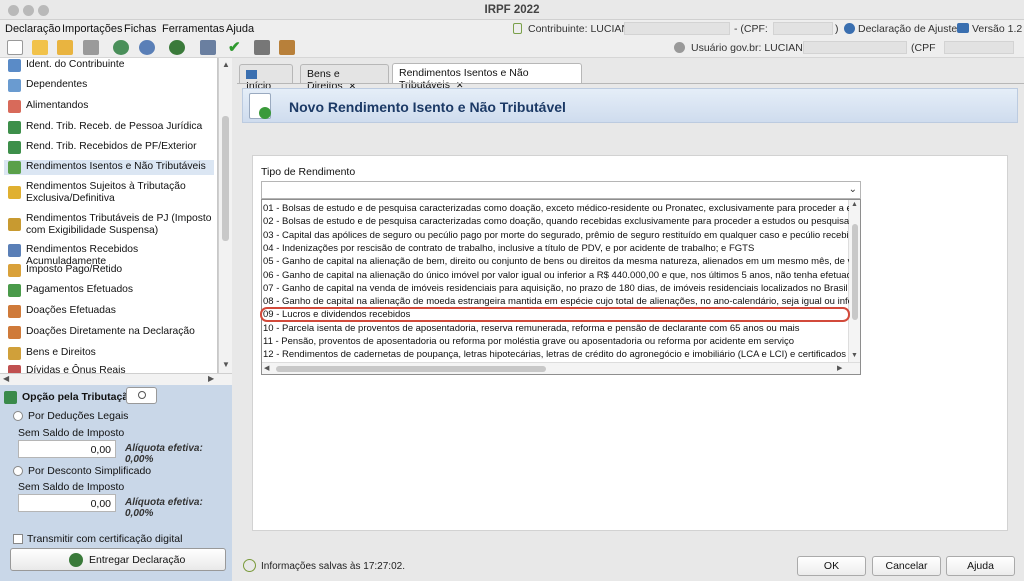 The width and height of the screenshot is (1024, 581). What do you see at coordinates (630, 83) in the screenshot?
I see `tab-content-border` at bounding box center [630, 83].